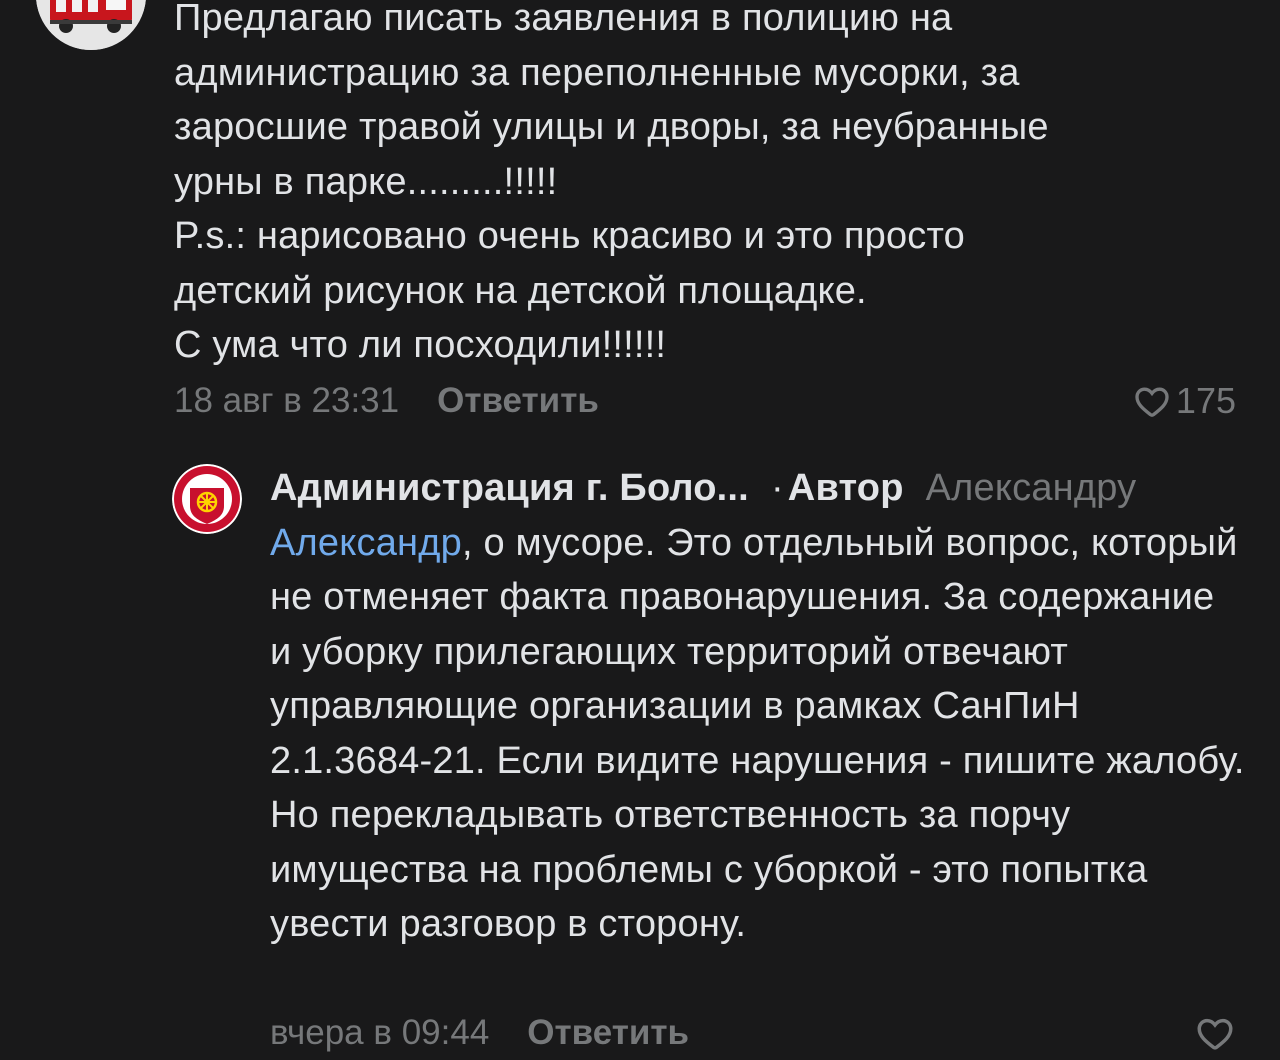 The image size is (1280, 1060). I want to click on reply-author-avatar, so click(207, 499).